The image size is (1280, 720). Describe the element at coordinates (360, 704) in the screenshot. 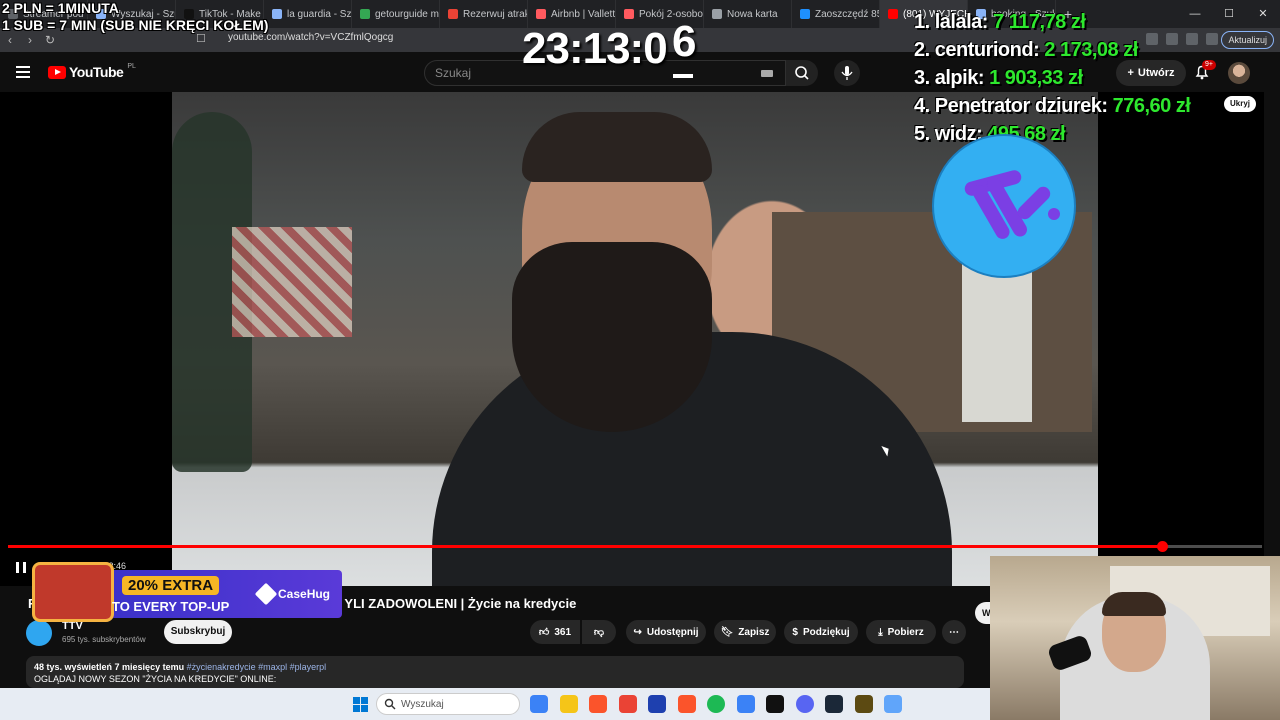

I see `windows-start-icon` at that location.